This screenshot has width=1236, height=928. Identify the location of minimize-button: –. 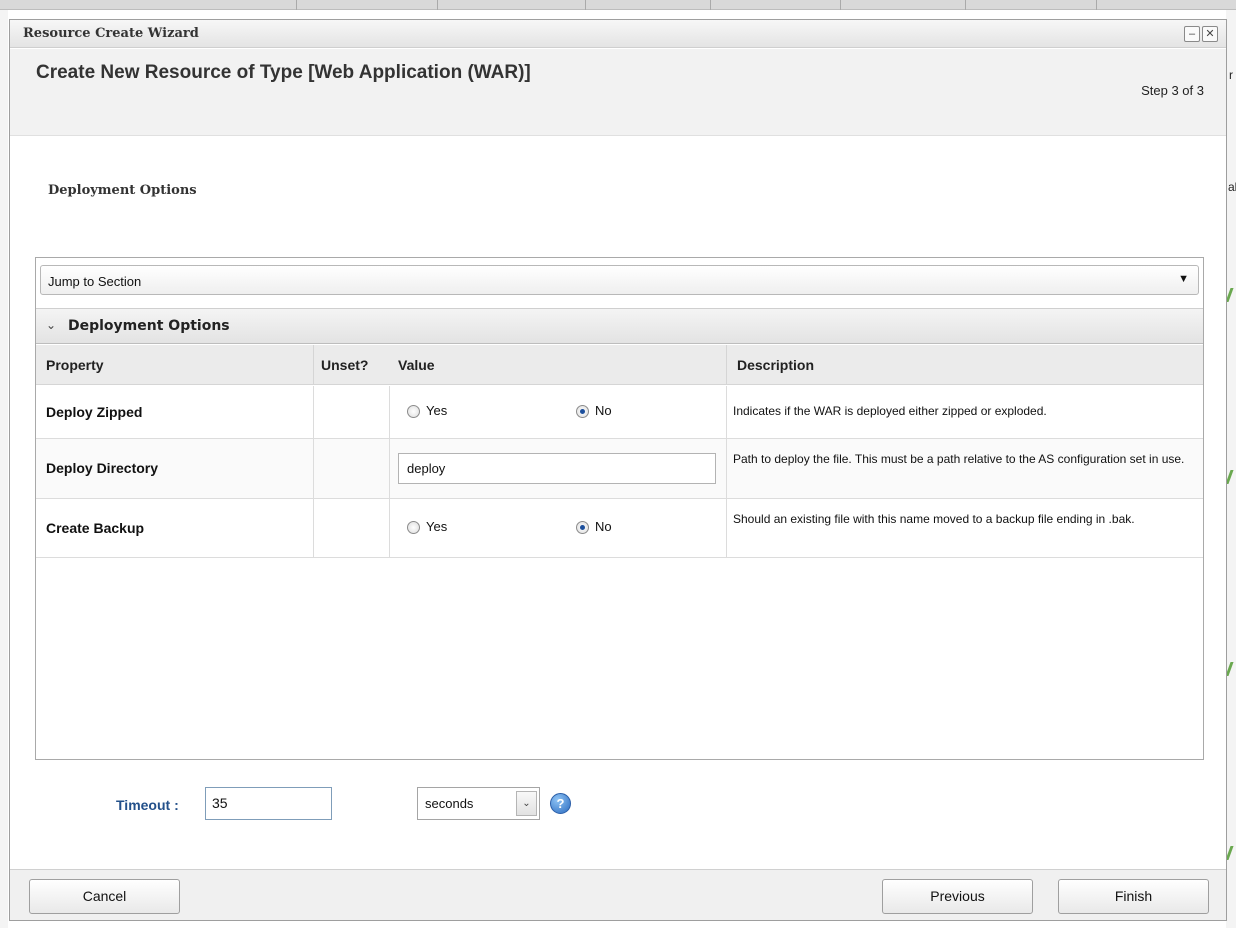
(1192, 34).